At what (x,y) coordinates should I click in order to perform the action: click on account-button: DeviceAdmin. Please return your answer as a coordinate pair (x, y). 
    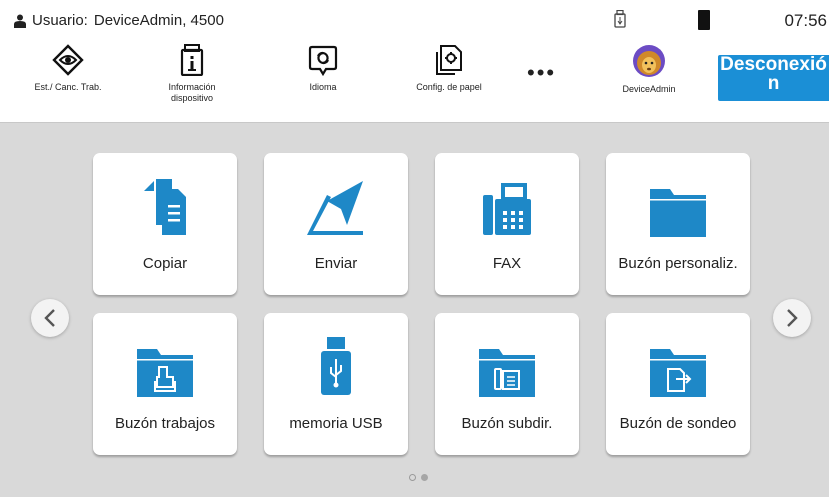
    Looking at the image, I should click on (649, 69).